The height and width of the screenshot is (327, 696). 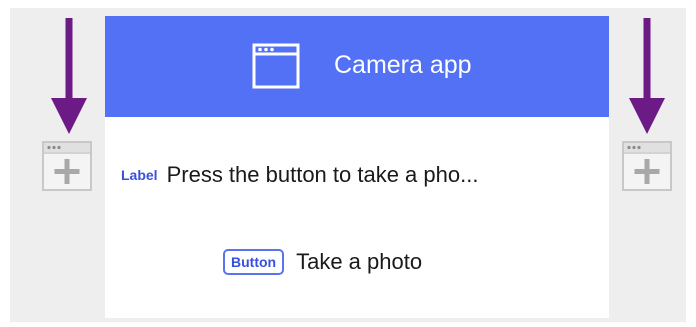 What do you see at coordinates (647, 166) in the screenshot?
I see `add-screen-right-button` at bounding box center [647, 166].